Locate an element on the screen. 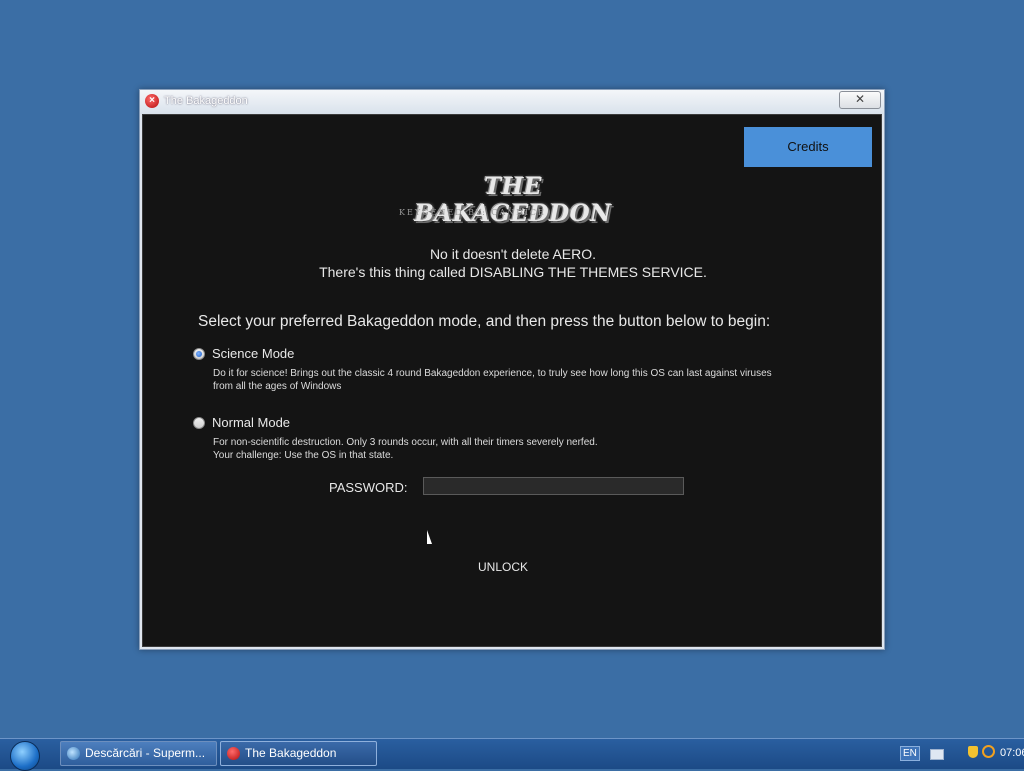  science-mode-desc-line-2: from all the ages of Windows is located at coordinates (277, 386).